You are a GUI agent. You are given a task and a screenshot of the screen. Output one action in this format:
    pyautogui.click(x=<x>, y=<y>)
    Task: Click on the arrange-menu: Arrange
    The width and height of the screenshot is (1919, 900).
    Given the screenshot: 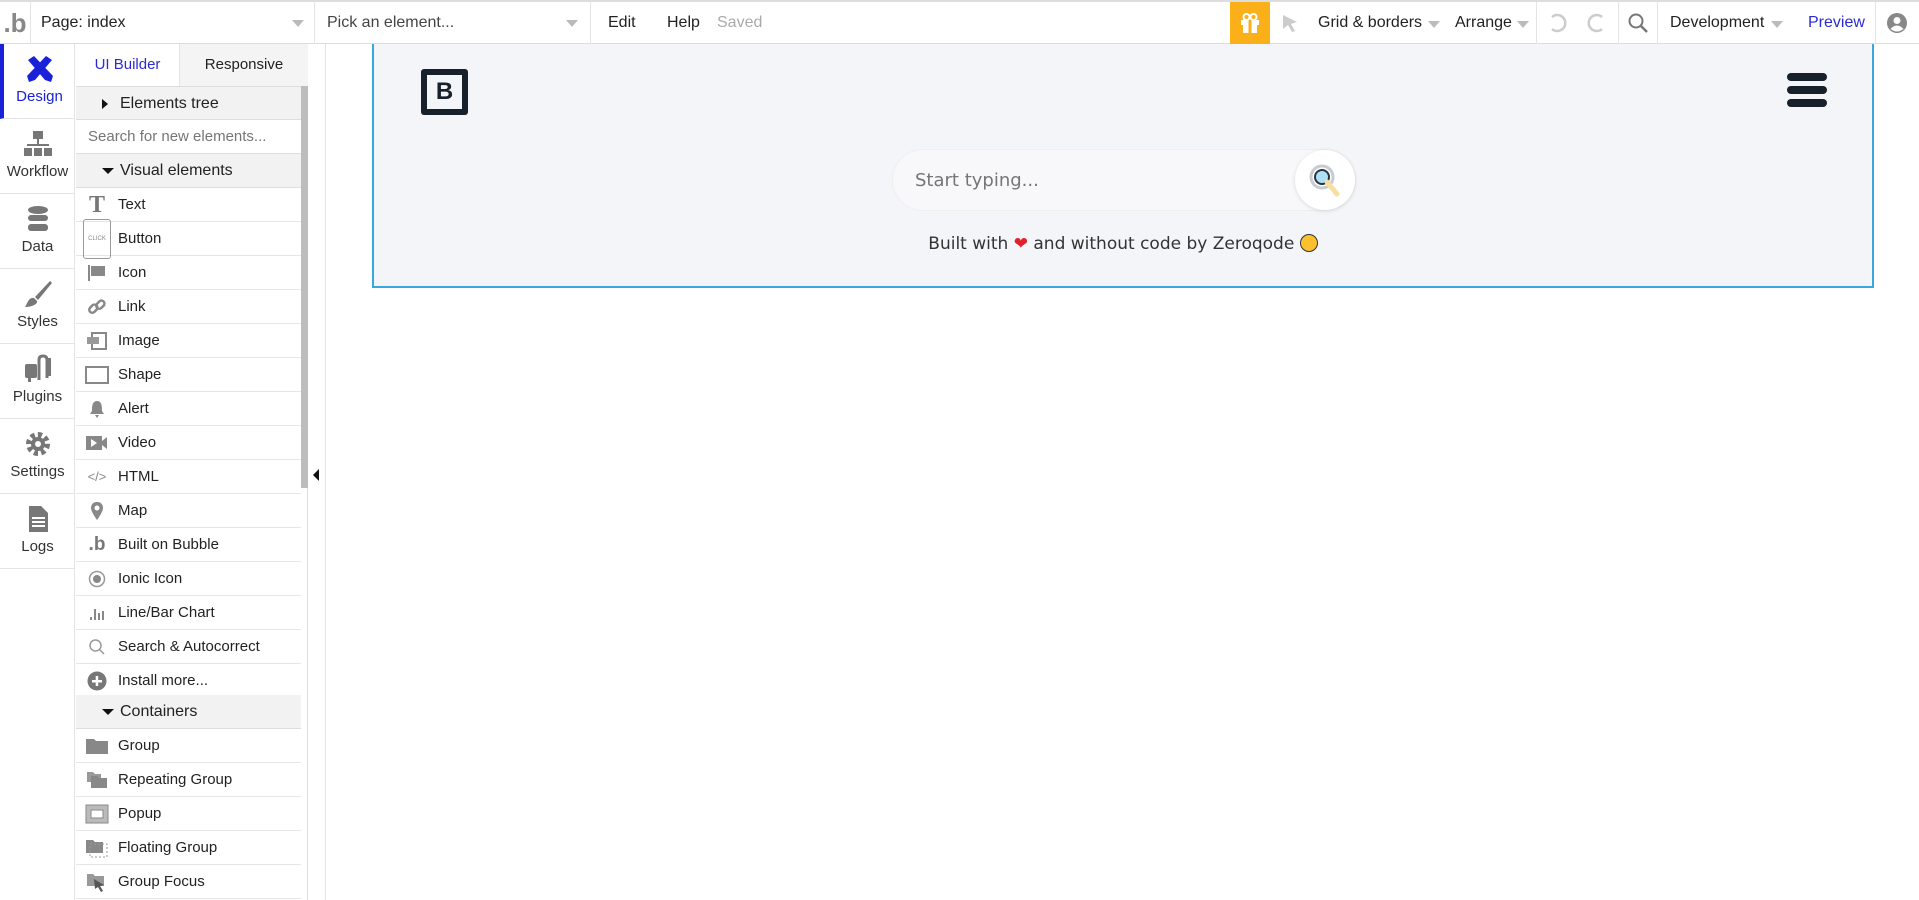 What is the action you would take?
    pyautogui.click(x=1483, y=23)
    